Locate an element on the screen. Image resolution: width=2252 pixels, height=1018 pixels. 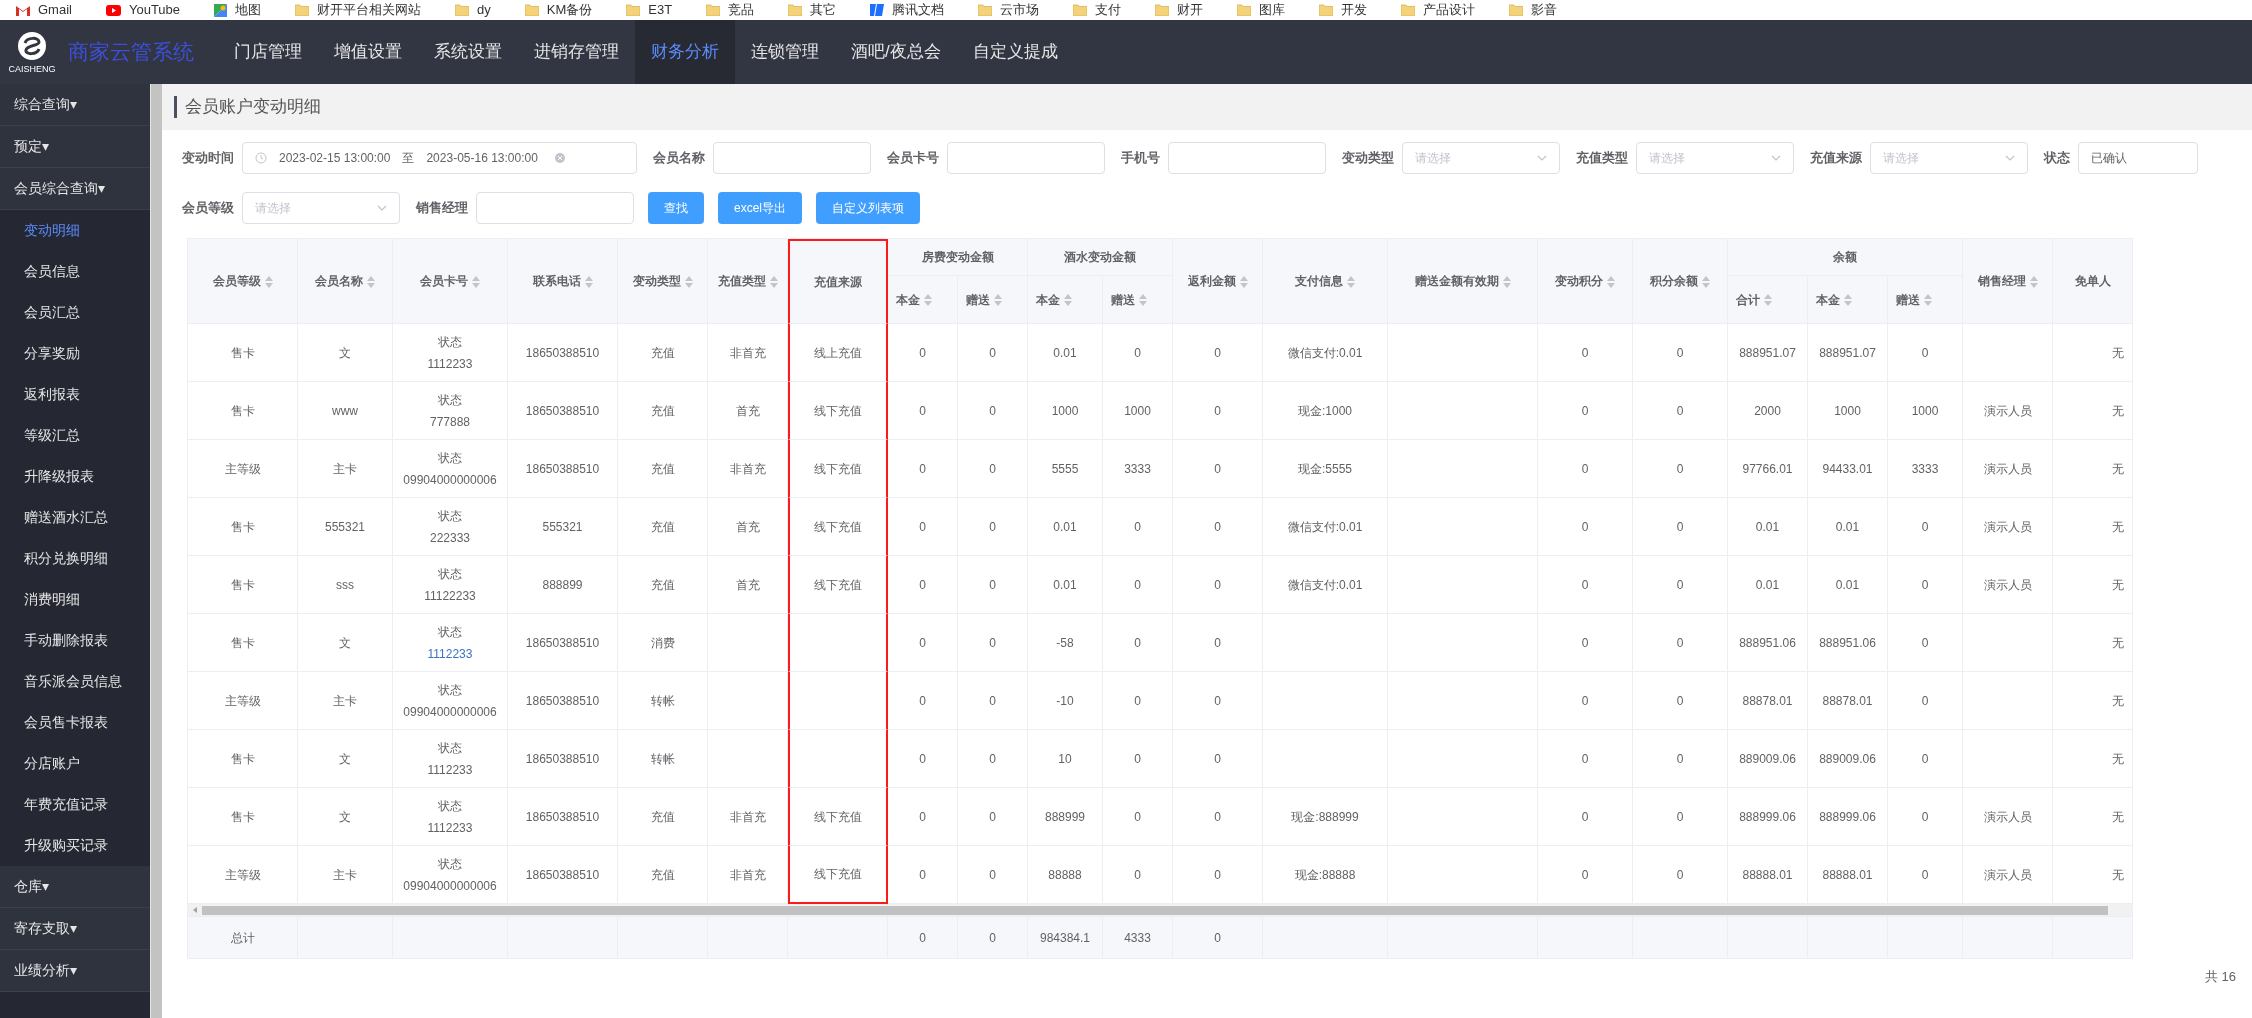
bookmark-item: 开发 is located at coordinates (1343, 10).